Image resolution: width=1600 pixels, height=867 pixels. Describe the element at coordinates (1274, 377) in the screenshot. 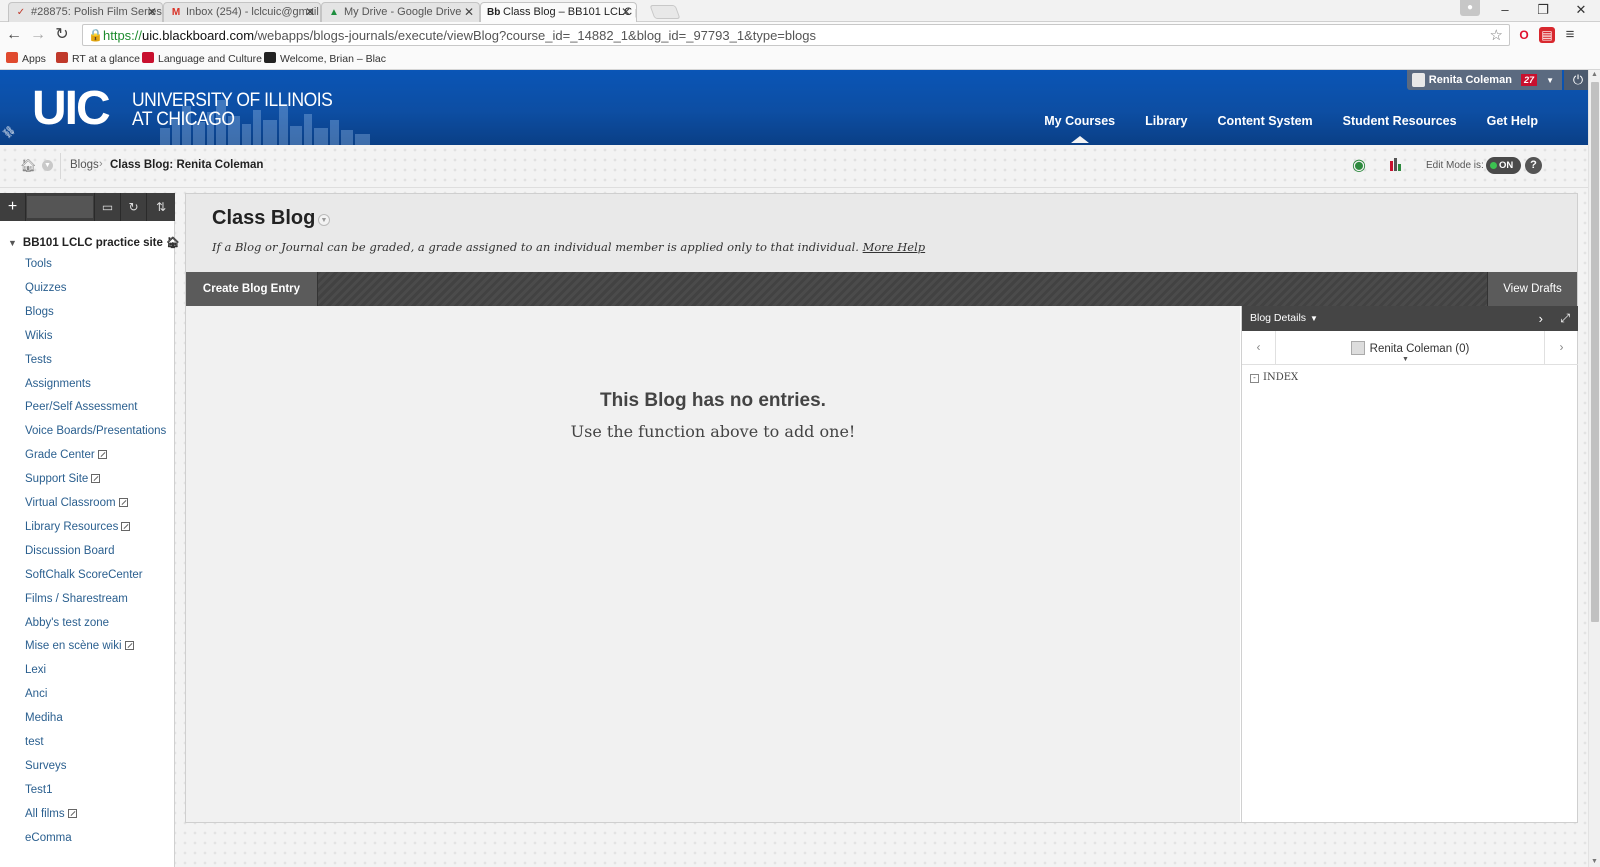

I see `index-tree: - INDEX` at that location.